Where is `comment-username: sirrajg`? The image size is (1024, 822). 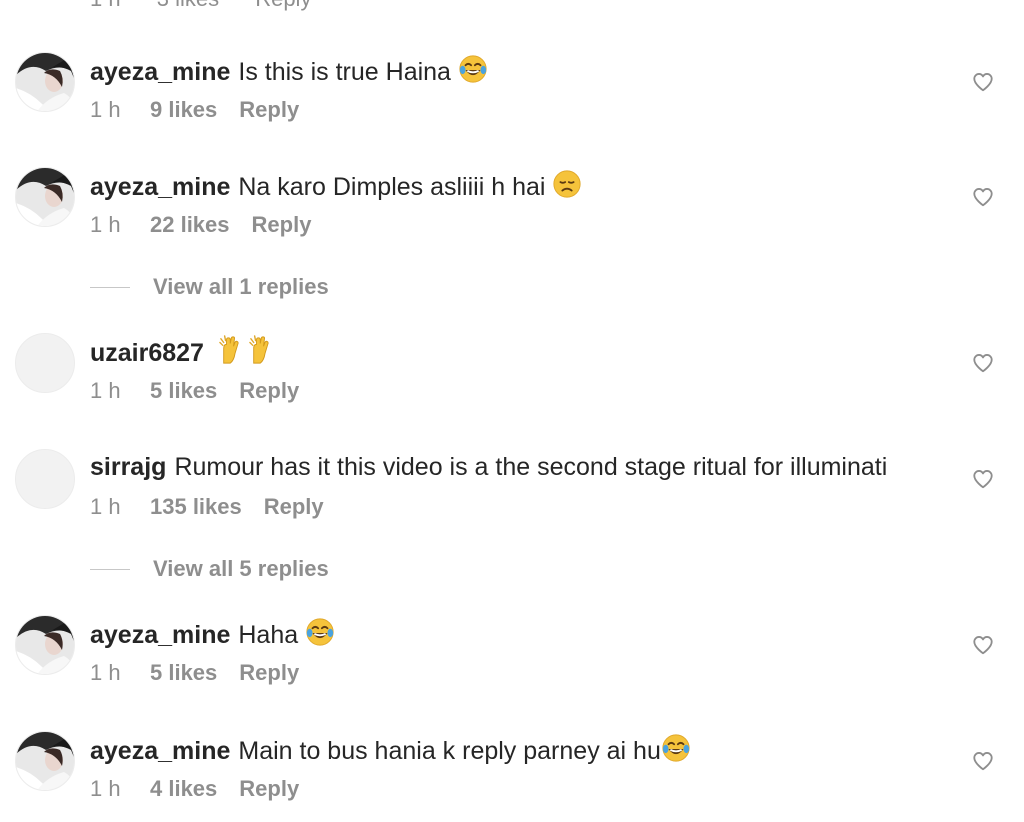 comment-username: sirrajg is located at coordinates (128, 467).